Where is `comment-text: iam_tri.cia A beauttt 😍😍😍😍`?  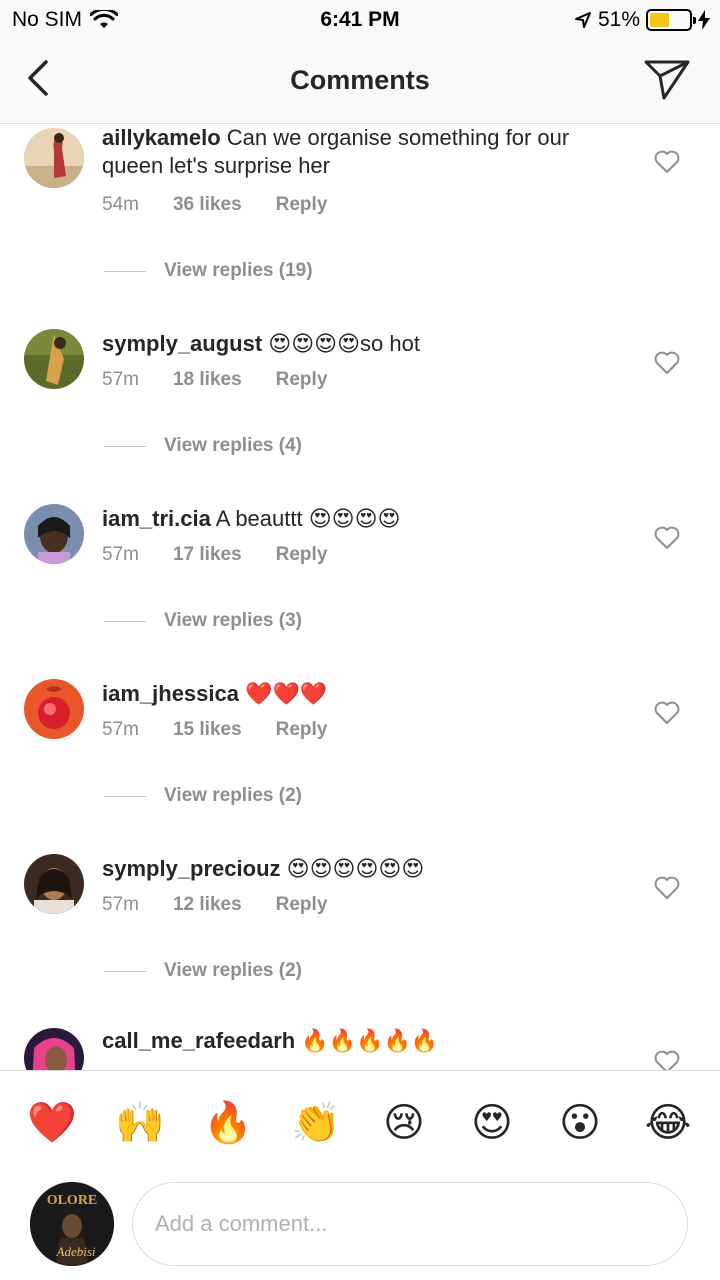
comment-text: iam_tri.cia A beauttt 😍😍😍😍 is located at coordinates (362, 519).